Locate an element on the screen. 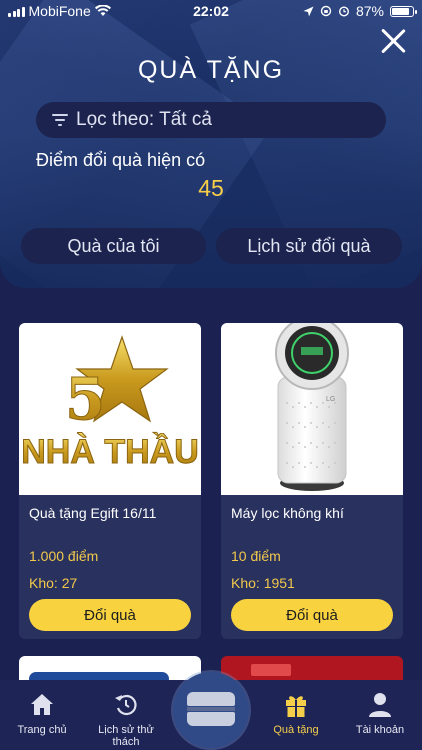  nav-challenge-history: Lịch sử thử thách is located at coordinates (126, 715).